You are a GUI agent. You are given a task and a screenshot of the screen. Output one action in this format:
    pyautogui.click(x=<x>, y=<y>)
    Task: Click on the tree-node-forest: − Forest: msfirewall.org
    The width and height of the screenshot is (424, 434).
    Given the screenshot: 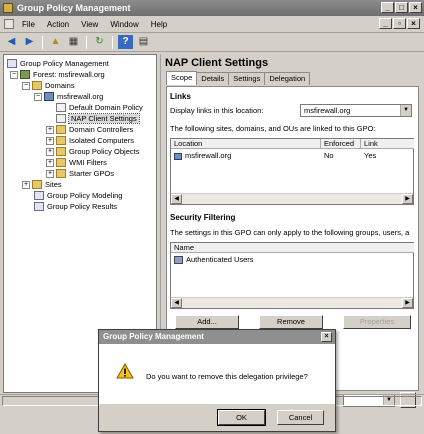 What is the action you would take?
    pyautogui.click(x=57, y=74)
    